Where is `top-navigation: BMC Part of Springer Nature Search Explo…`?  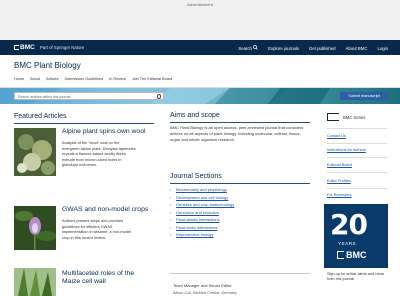
top-navigation: BMC Part of Springer Nature Search Explo… is located at coordinates (200, 47).